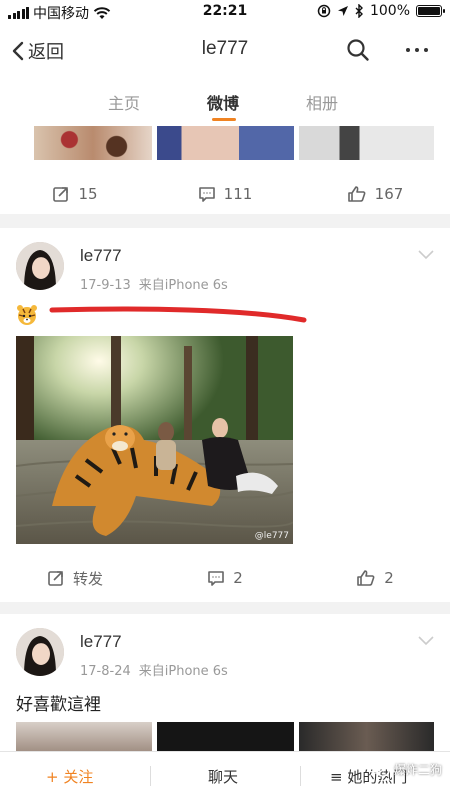 The width and height of the screenshot is (450, 800). What do you see at coordinates (124, 102) in the screenshot?
I see `tab-home: 主页` at bounding box center [124, 102].